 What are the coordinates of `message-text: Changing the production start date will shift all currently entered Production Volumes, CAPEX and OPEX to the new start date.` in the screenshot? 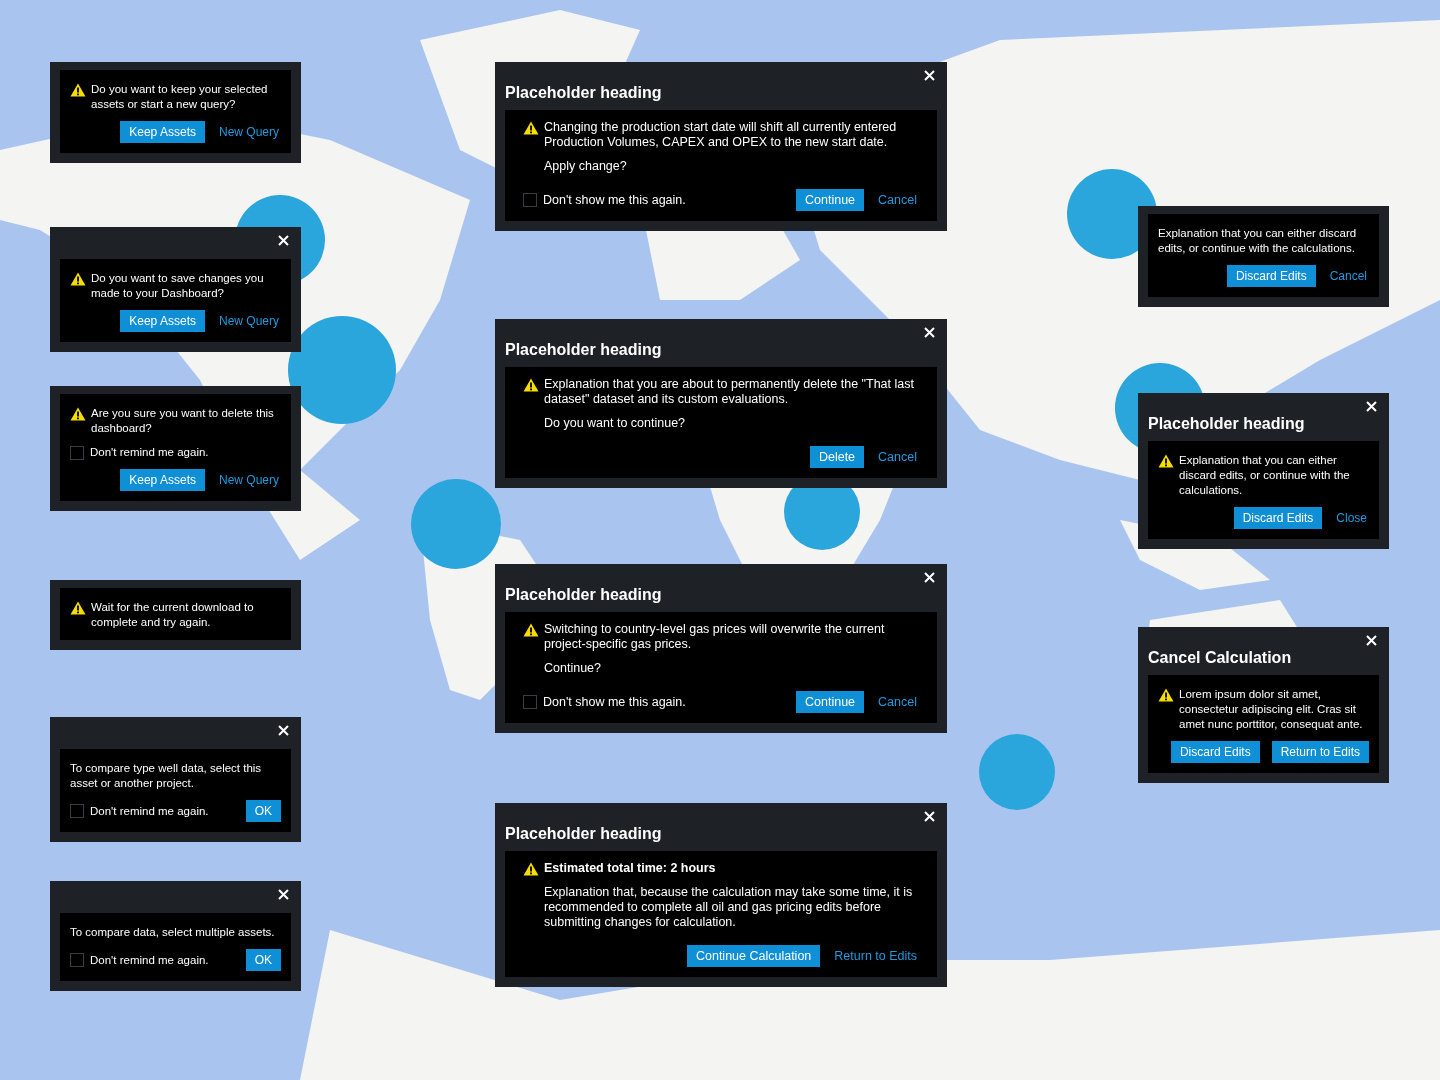 It's located at (721, 135).